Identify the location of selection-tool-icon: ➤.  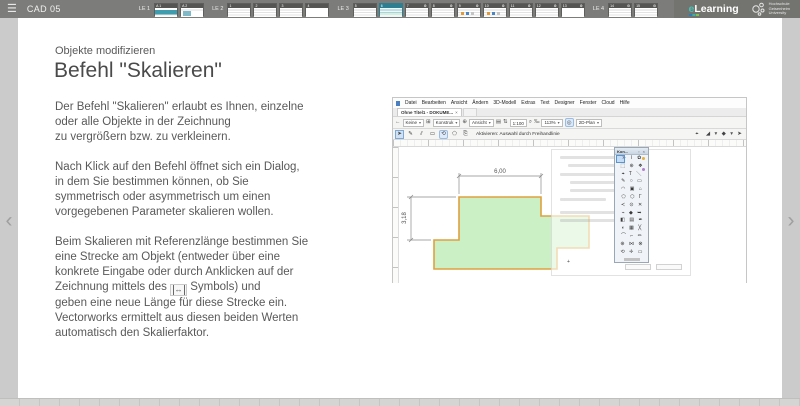
(399, 134).